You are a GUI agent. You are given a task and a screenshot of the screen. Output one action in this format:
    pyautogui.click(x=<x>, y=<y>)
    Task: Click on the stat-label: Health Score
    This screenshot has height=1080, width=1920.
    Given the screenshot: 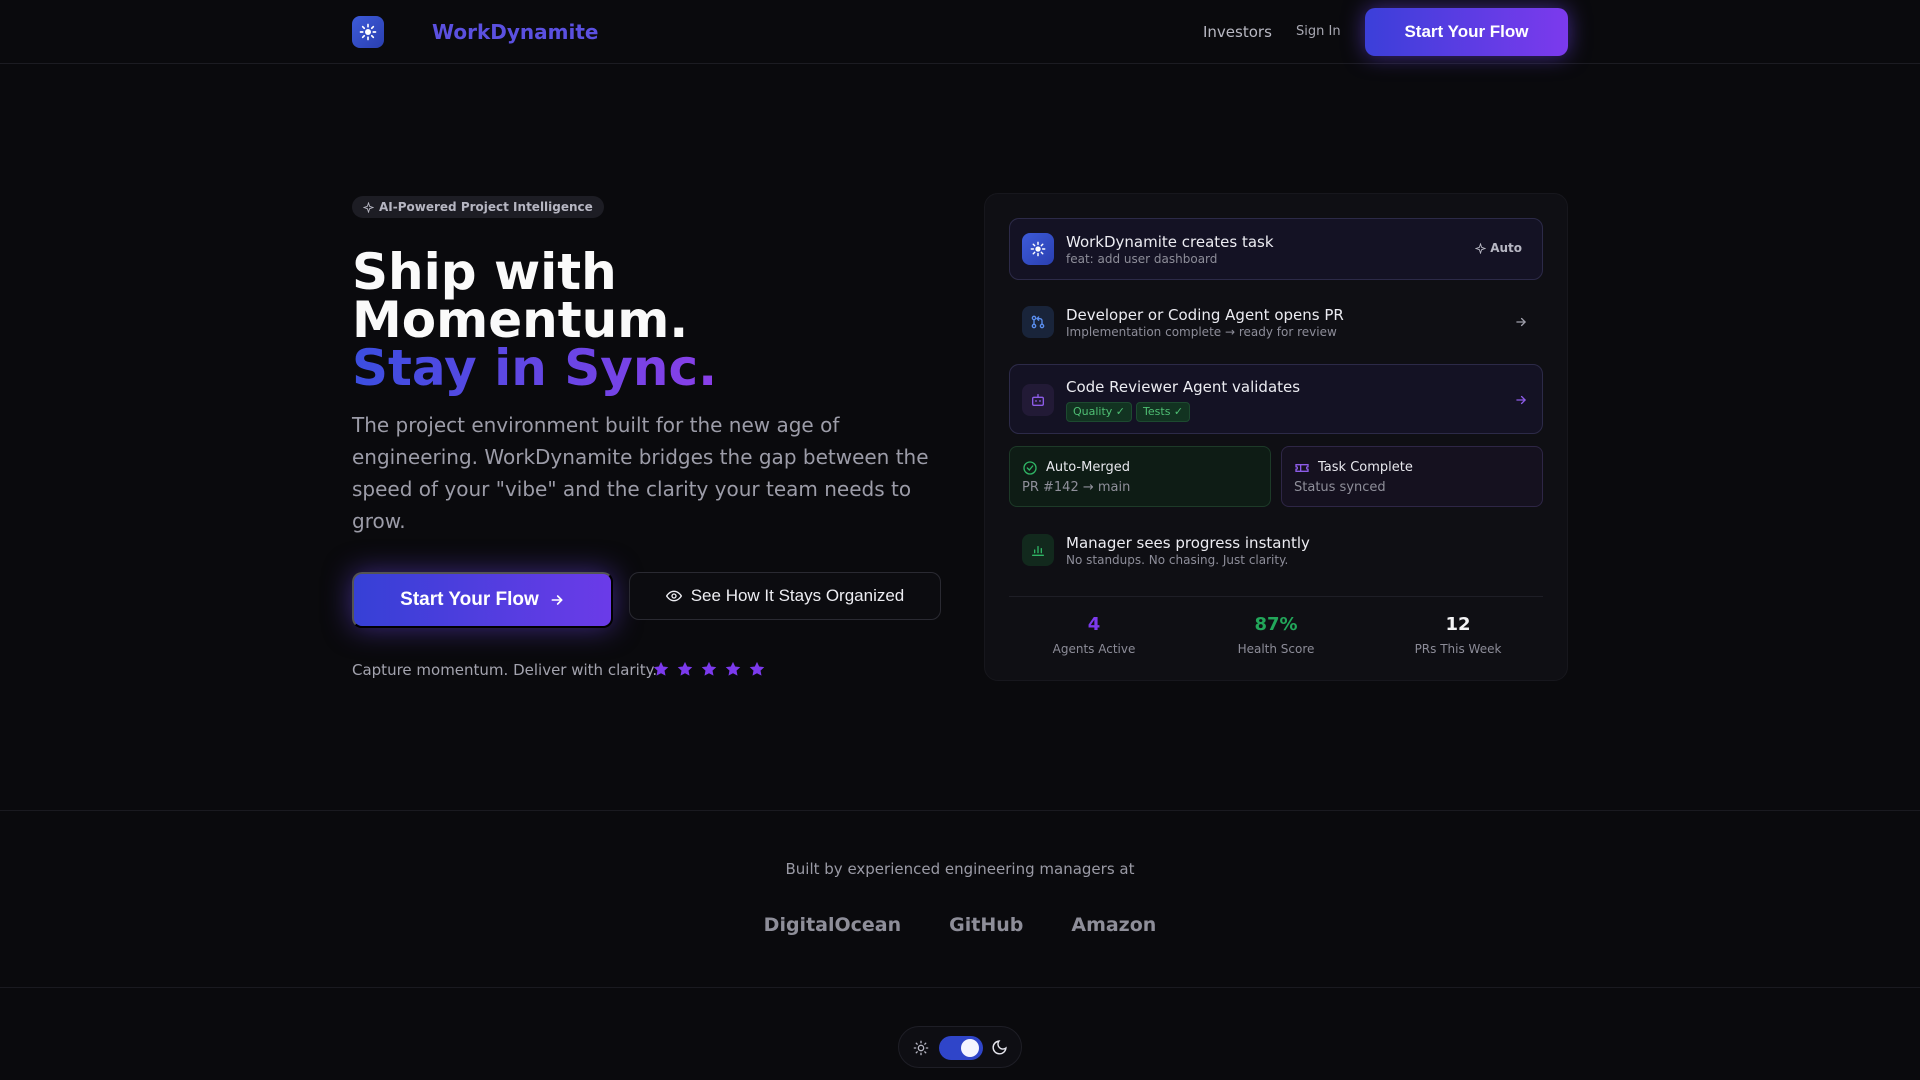 What is the action you would take?
    pyautogui.click(x=1276, y=649)
    